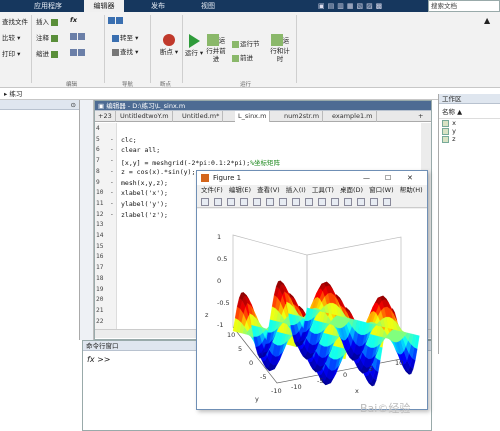 The width and height of the screenshot is (500, 431). I want to click on menu-desktop: 桌面(D), so click(351, 190).